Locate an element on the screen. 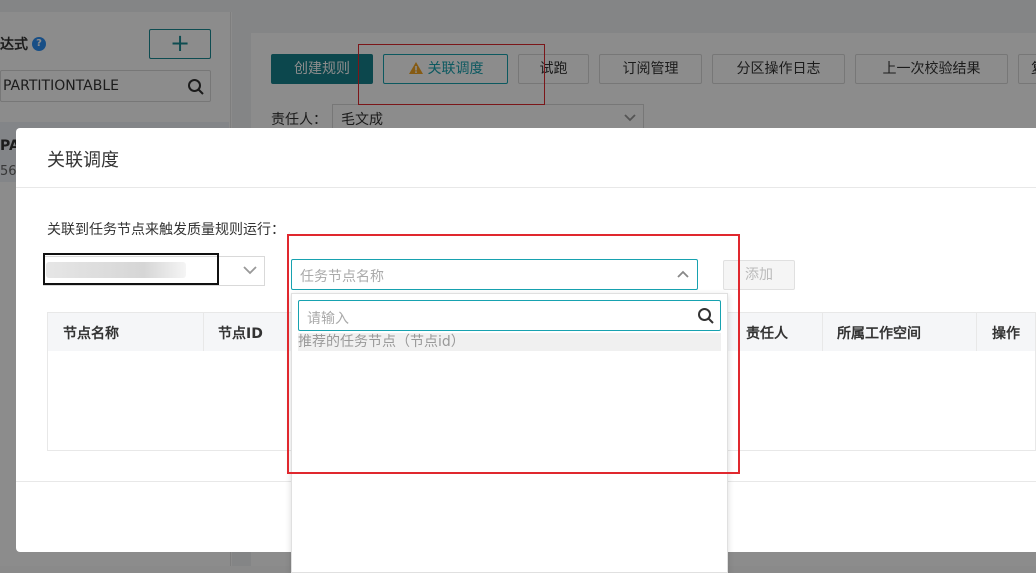 This screenshot has height=573, width=1036. modal-divider is located at coordinates (526, 187).